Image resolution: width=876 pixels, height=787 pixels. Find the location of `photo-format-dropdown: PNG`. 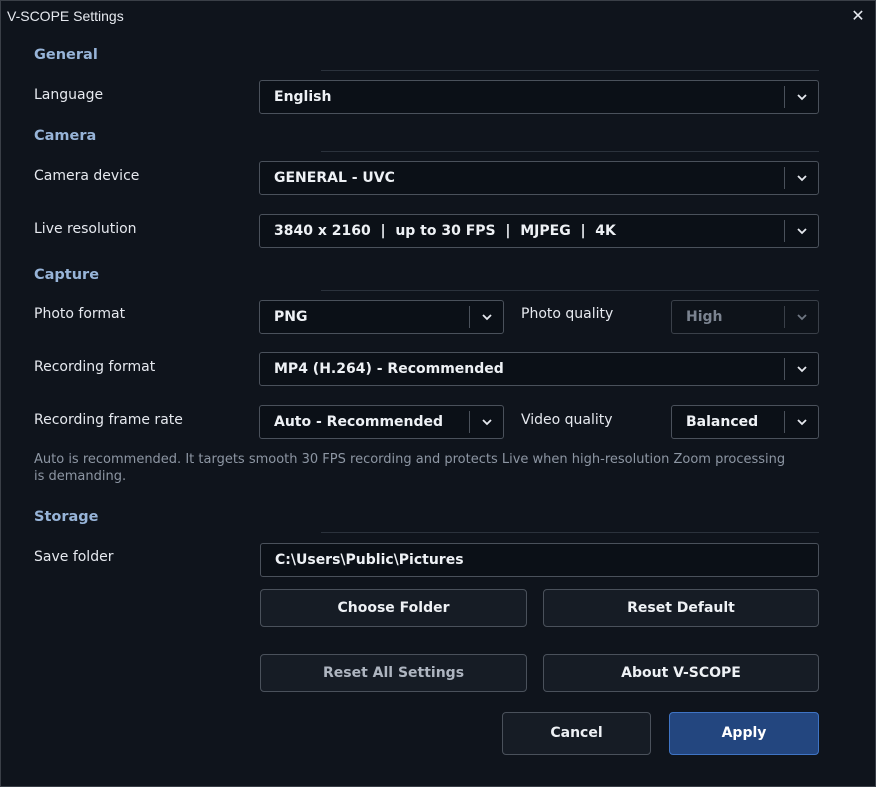

photo-format-dropdown: PNG is located at coordinates (381, 317).